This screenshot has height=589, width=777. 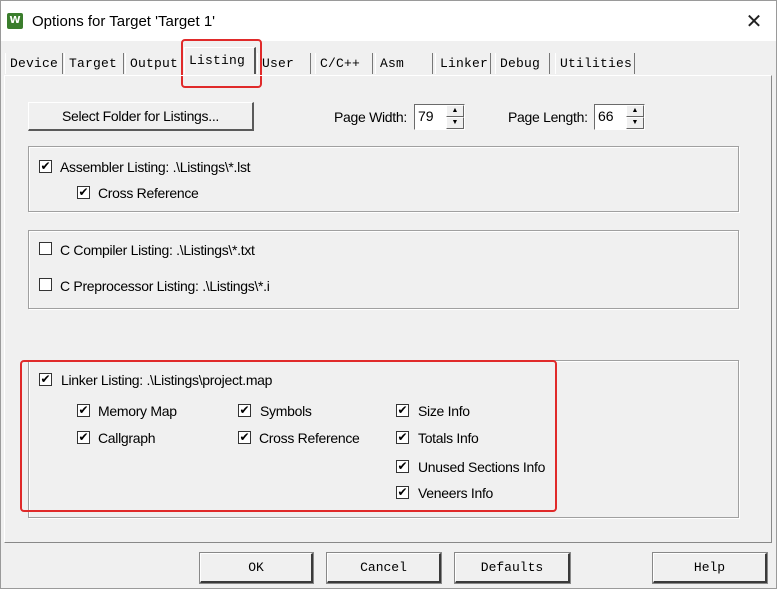 What do you see at coordinates (148, 193) in the screenshot?
I see `asm-cross-reference-label: Cross Reference` at bounding box center [148, 193].